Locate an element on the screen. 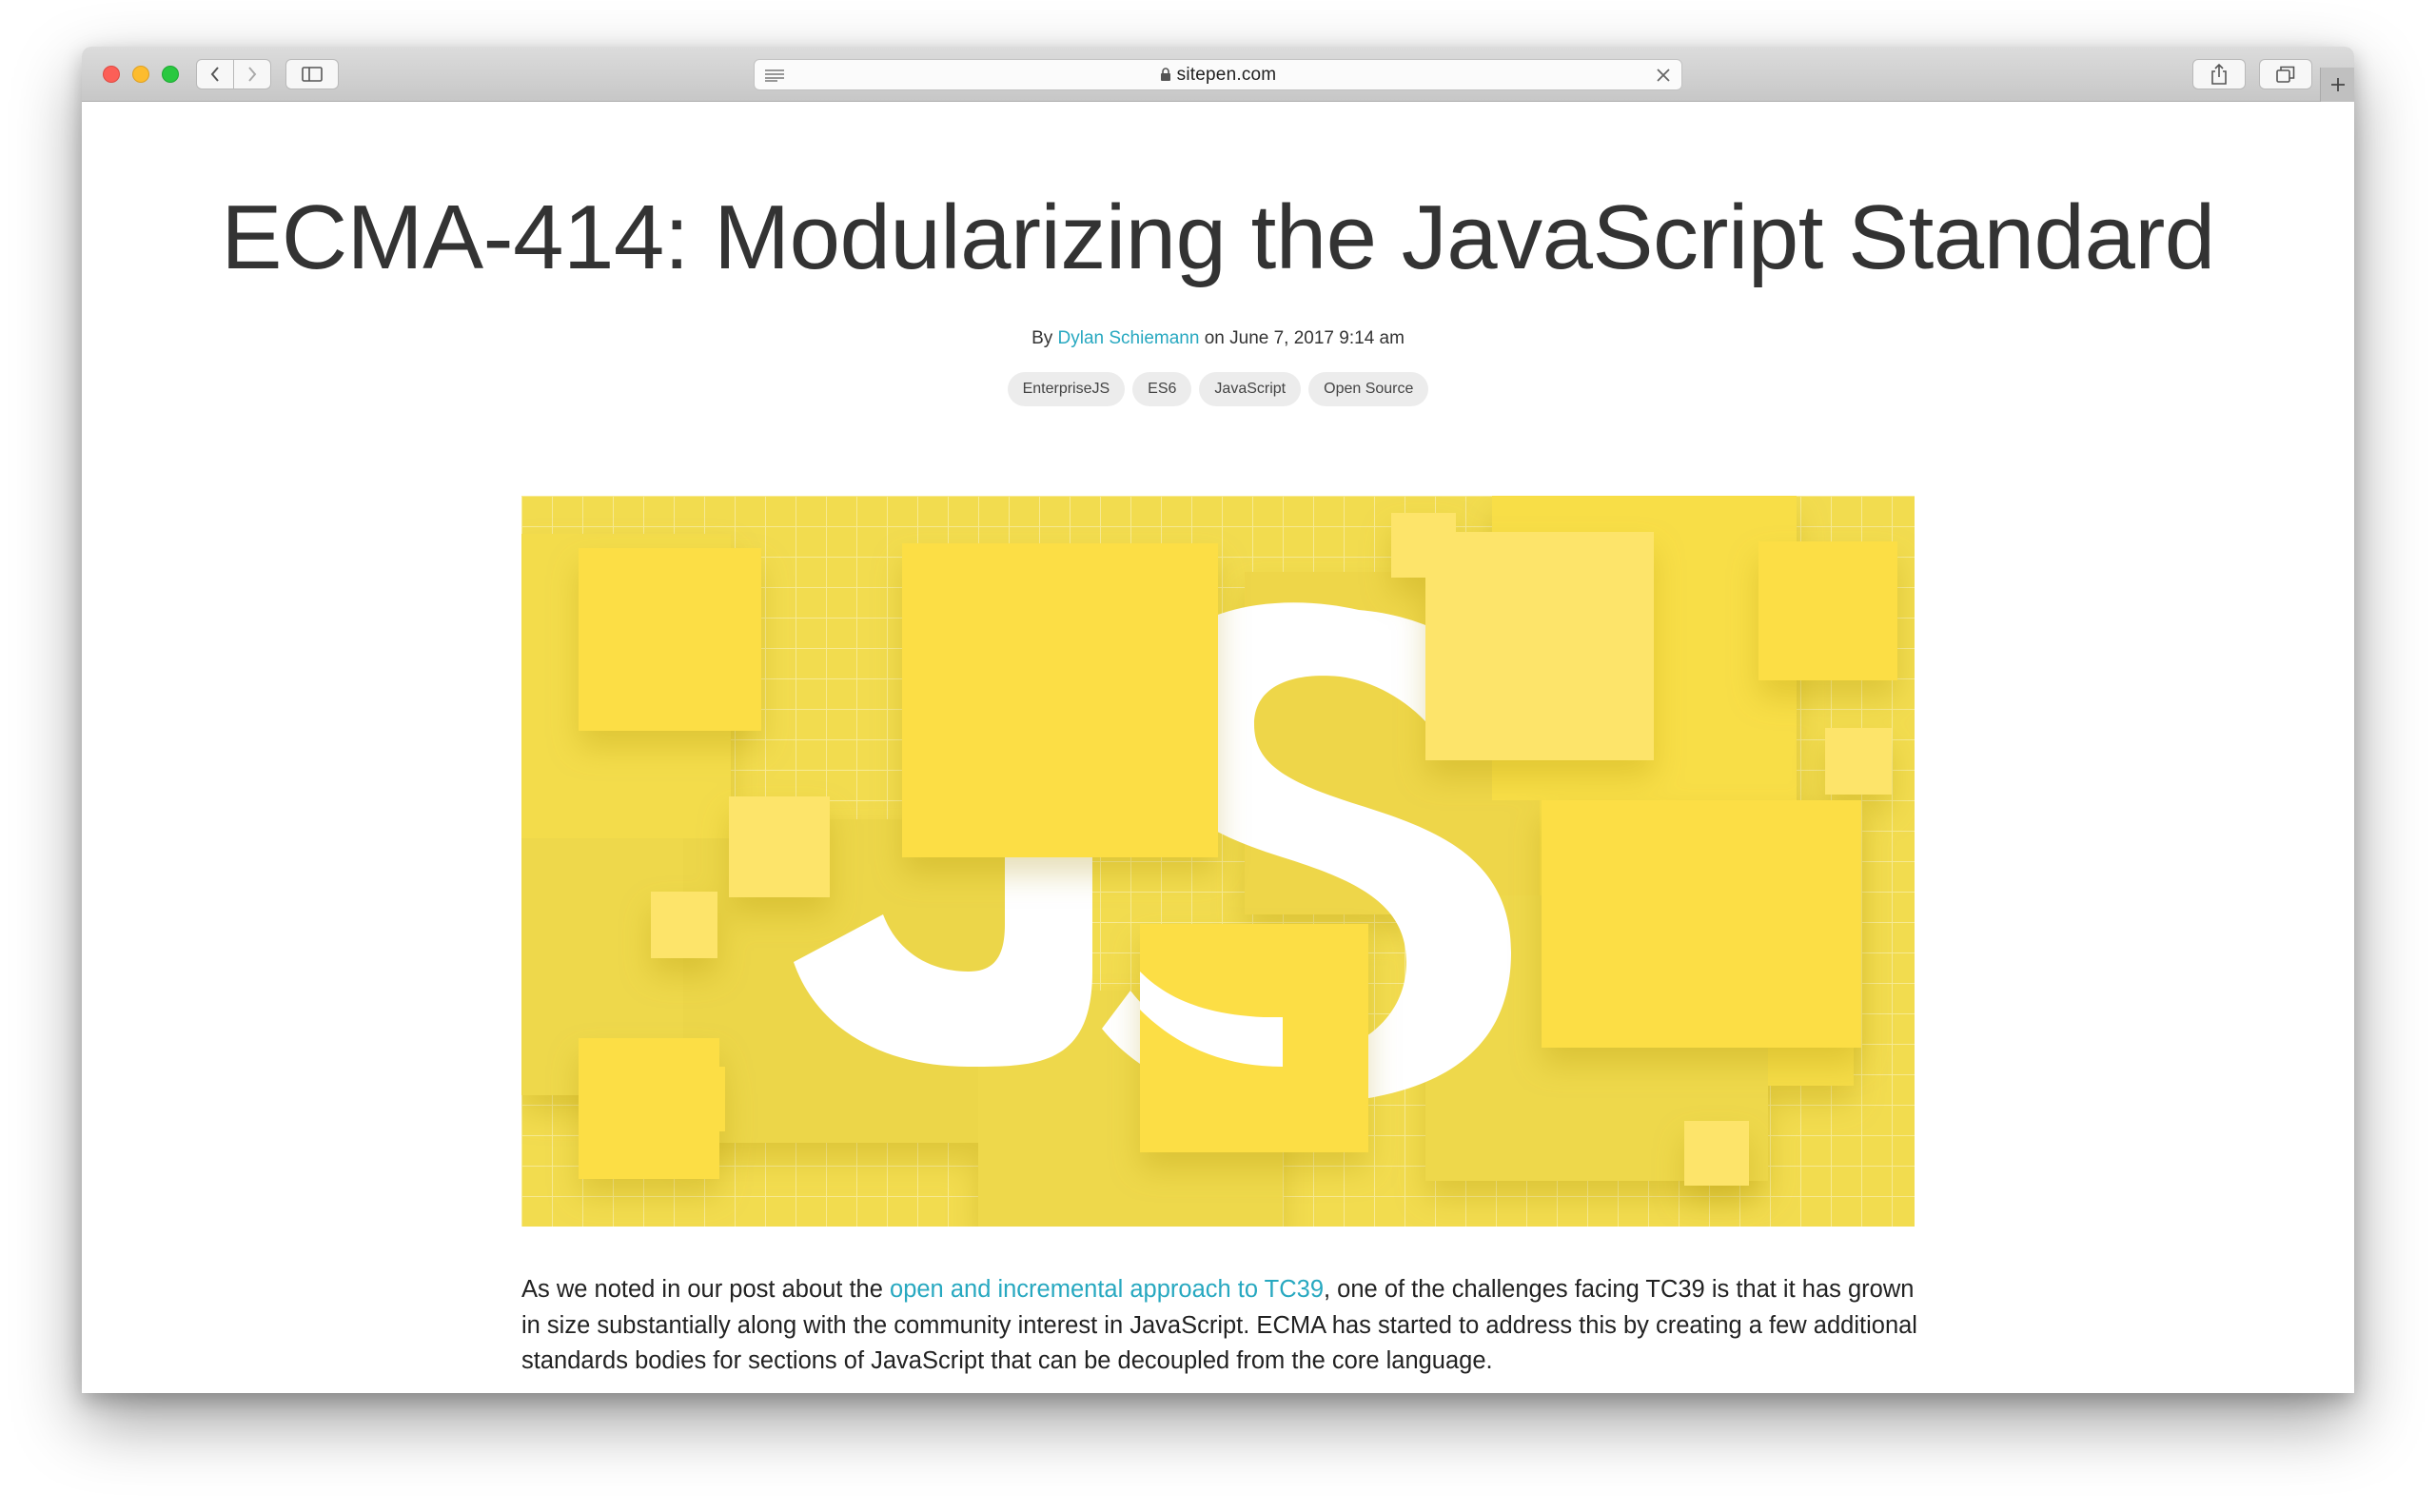 The width and height of the screenshot is (2436, 1512). author-link: Dylan Schiemann is located at coordinates (1129, 338).